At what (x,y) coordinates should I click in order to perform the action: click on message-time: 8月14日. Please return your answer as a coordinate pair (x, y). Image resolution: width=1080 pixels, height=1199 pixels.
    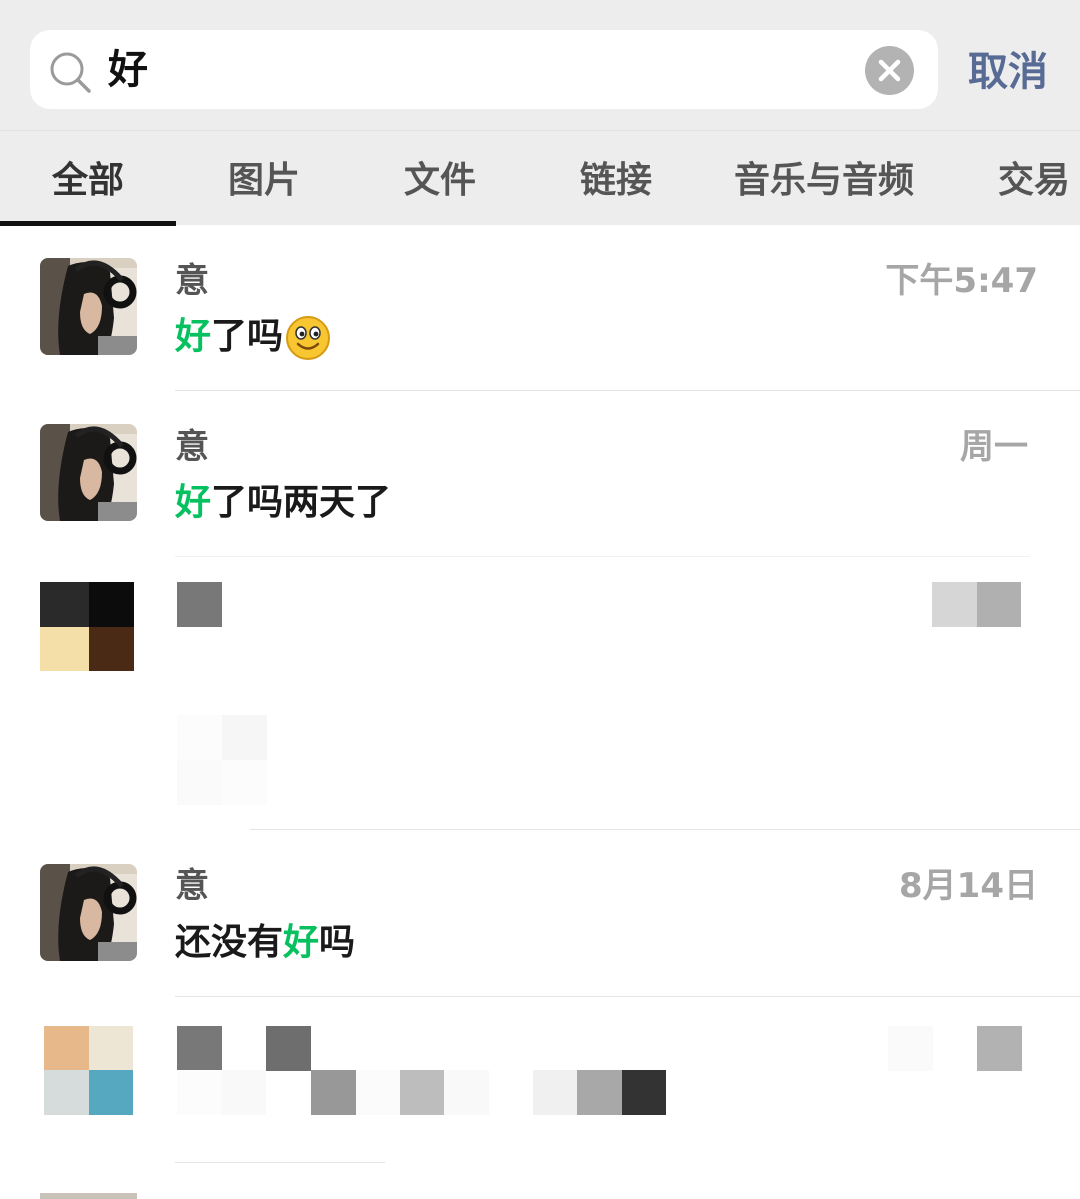
    Looking at the image, I should click on (968, 886).